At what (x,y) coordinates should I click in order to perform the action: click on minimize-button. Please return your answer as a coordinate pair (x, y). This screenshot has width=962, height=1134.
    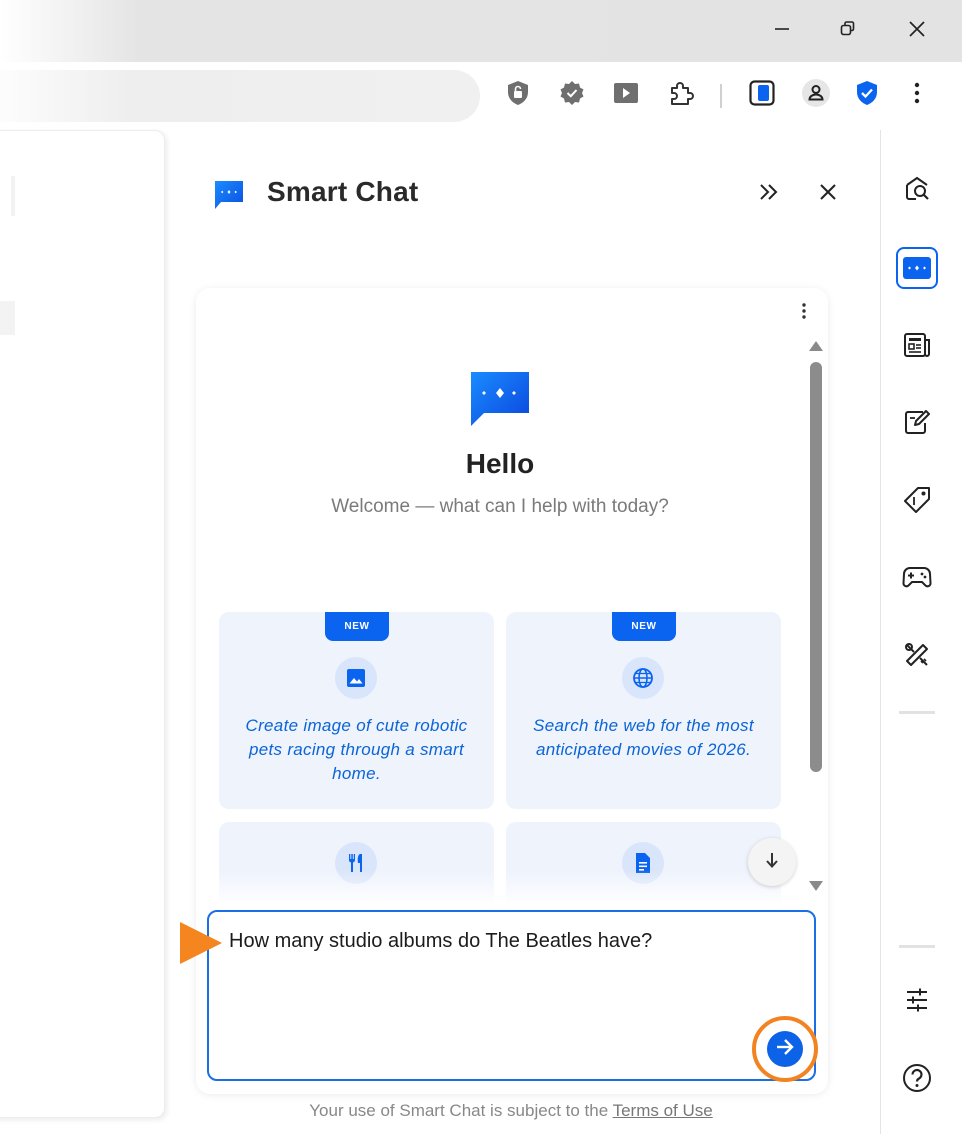
    Looking at the image, I should click on (782, 31).